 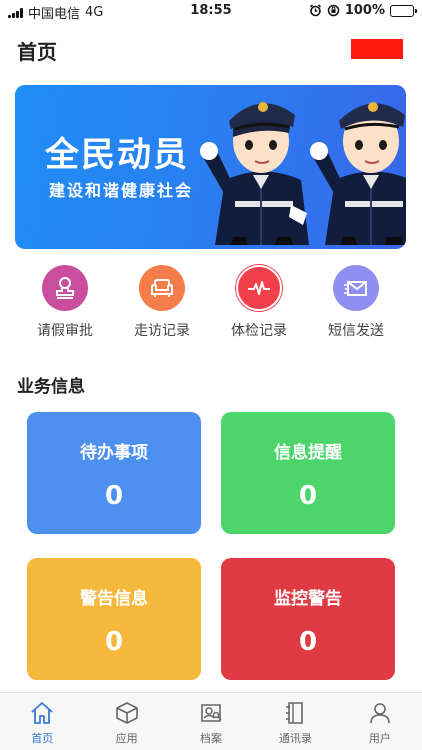 I want to click on tab-bar: 首页 应用 档案 通讯录 用户, so click(x=211, y=721).